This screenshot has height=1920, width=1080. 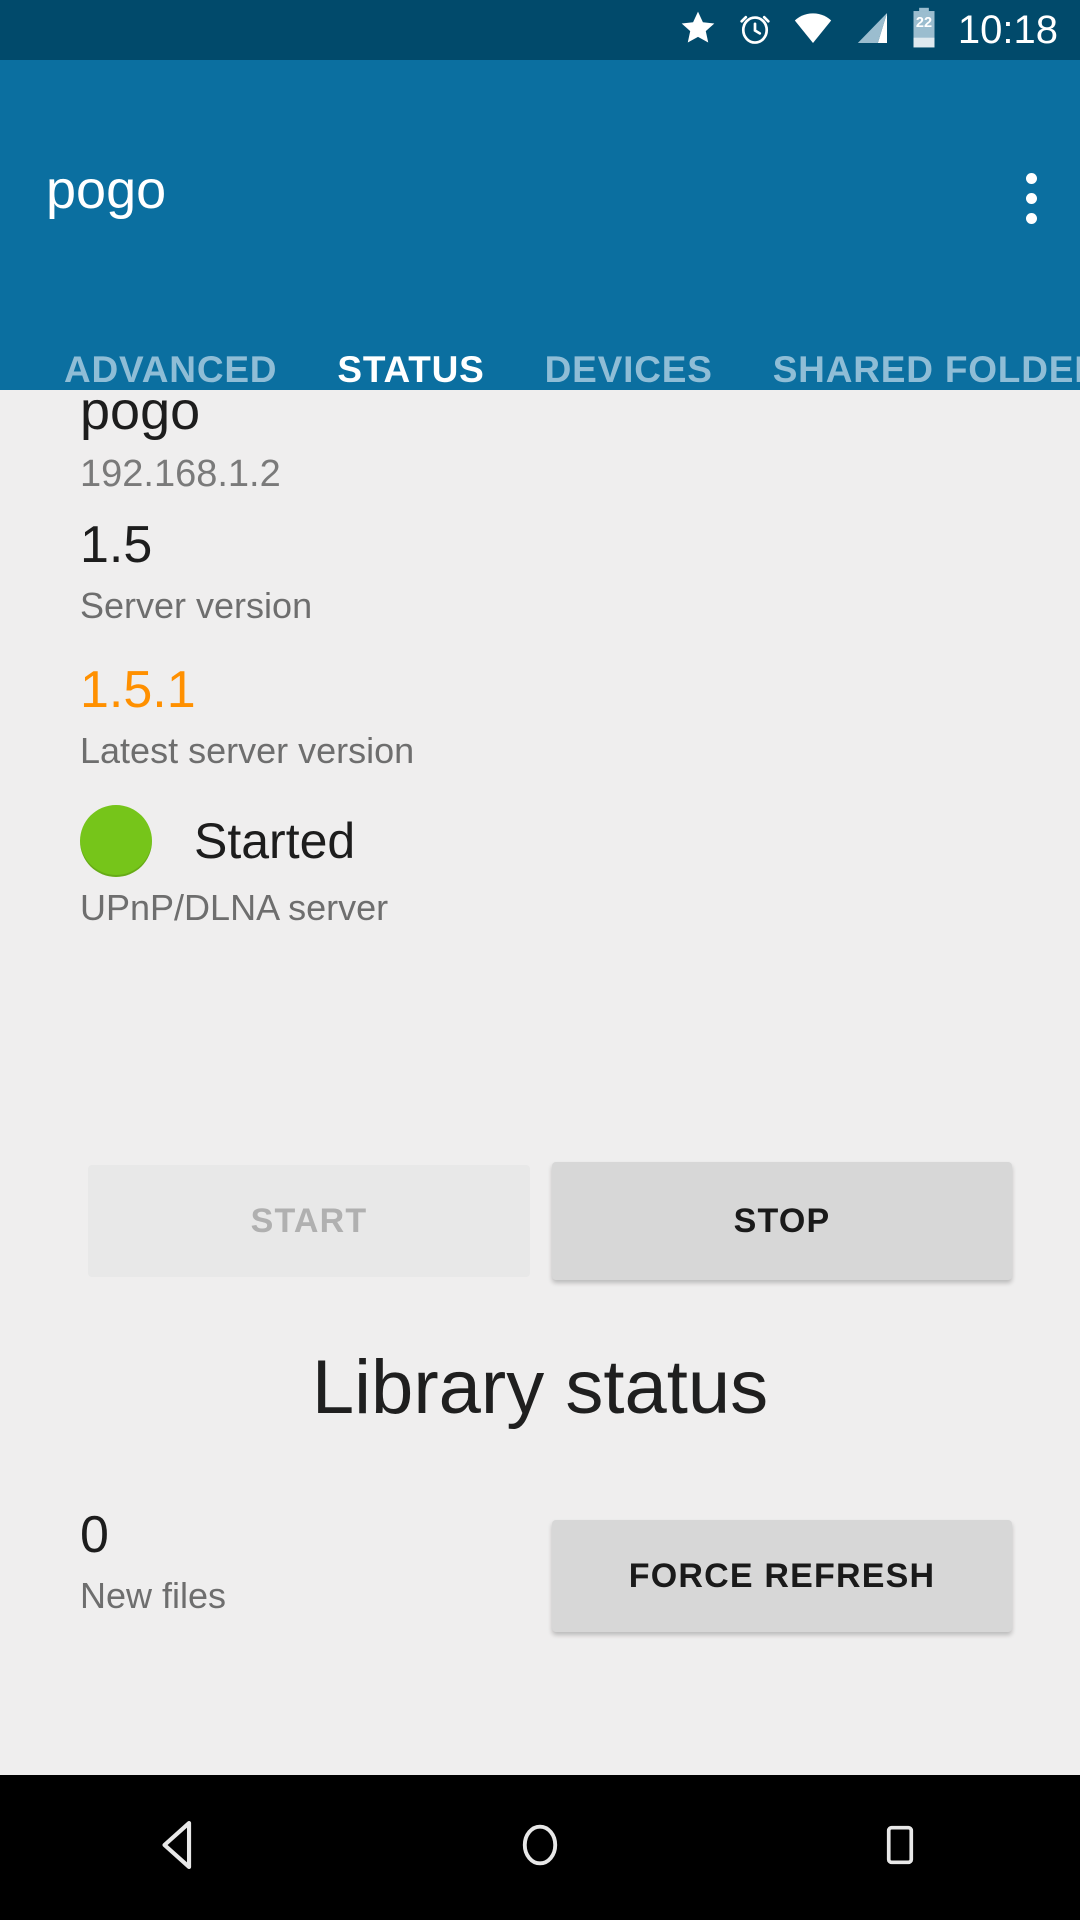 I want to click on overflow-menu-icon, so click(x=1031, y=198).